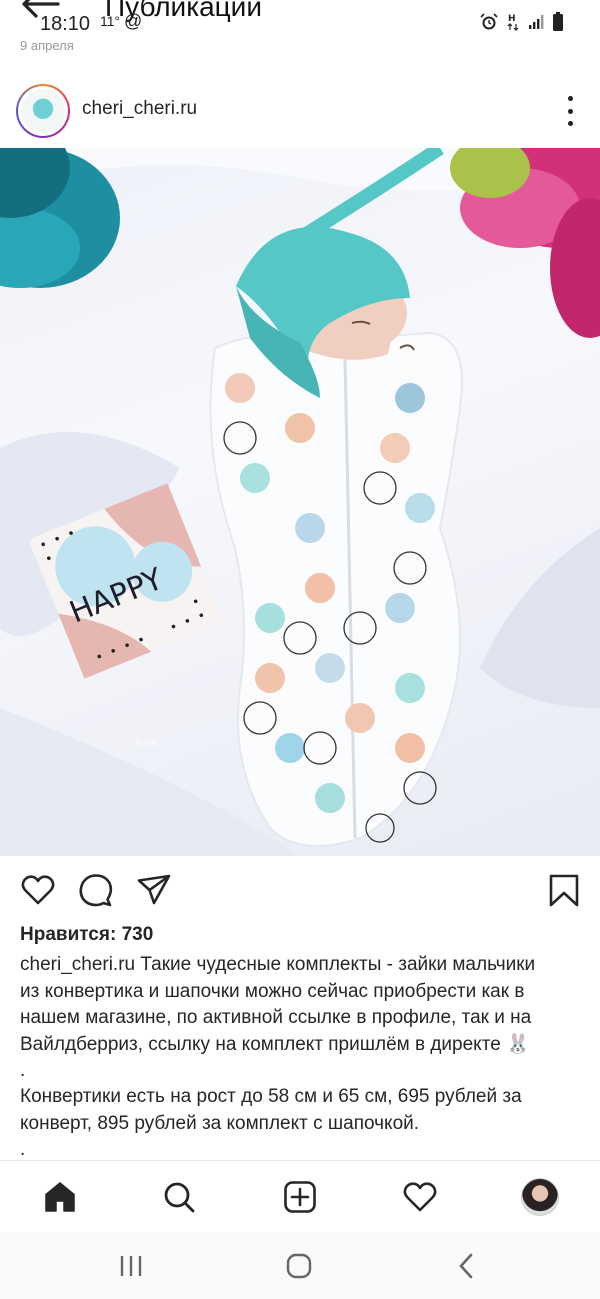  Describe the element at coordinates (139, 109) in the screenshot. I see `author-username: cheri_cheri.ru` at that location.